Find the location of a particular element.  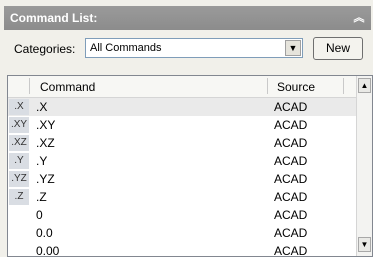

command-icon: .XZ is located at coordinates (19, 143).